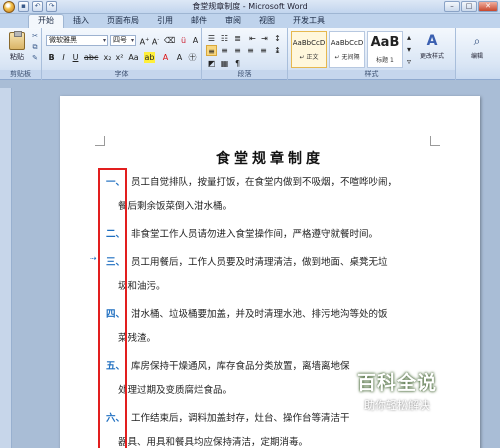  Describe the element at coordinates (35, 47) in the screenshot. I see `copy-icon: ⧉` at that location.